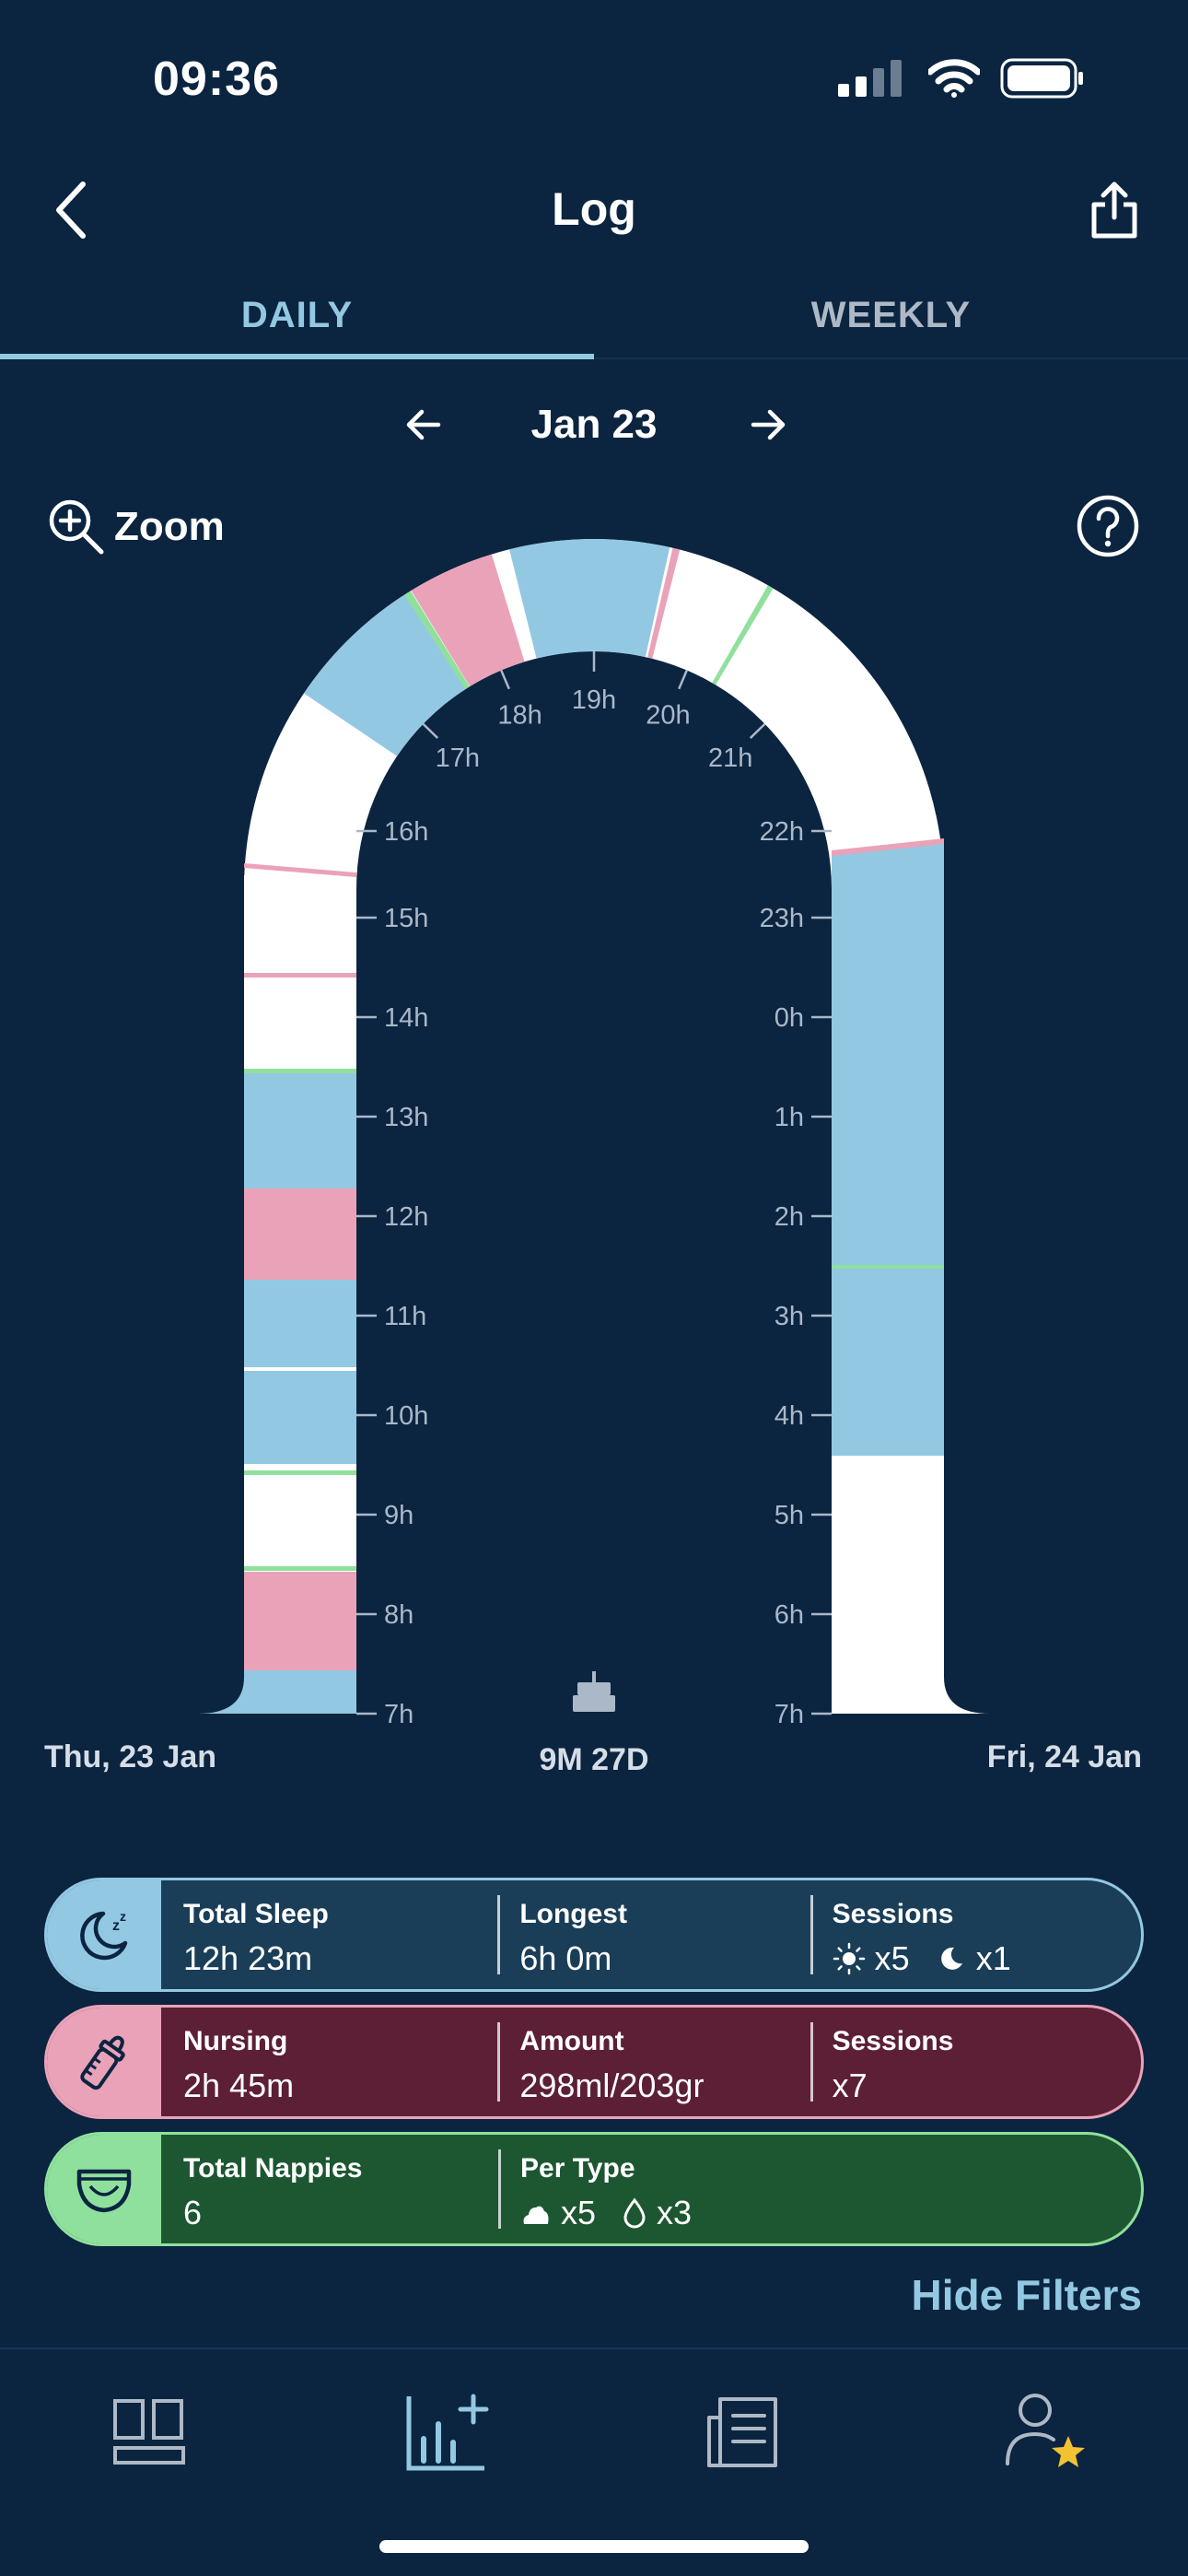  What do you see at coordinates (888, 1148) in the screenshot?
I see `right-sleep-night` at bounding box center [888, 1148].